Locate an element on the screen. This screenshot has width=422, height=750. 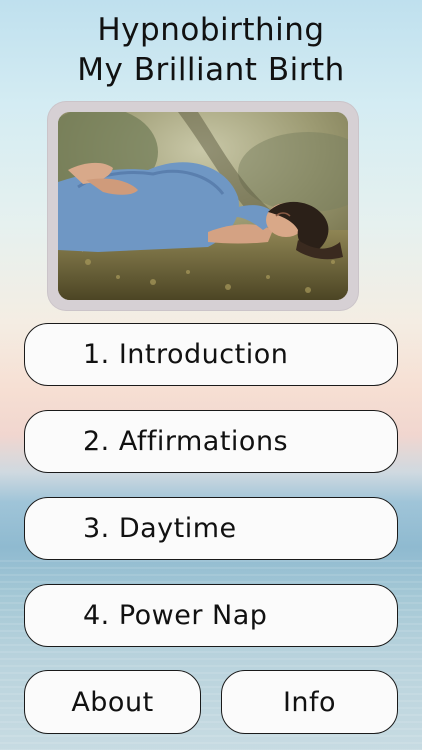
affirmations-button: 2. Affirmations is located at coordinates (211, 441).